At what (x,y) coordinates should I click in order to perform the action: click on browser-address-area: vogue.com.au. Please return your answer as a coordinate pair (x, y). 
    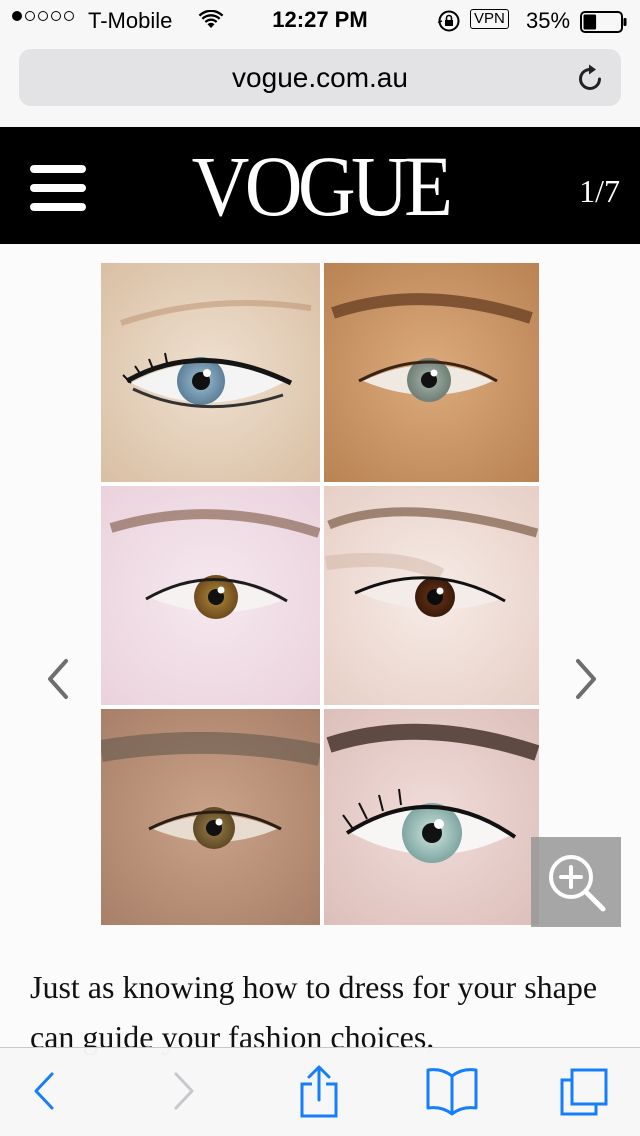
    Looking at the image, I should click on (320, 83).